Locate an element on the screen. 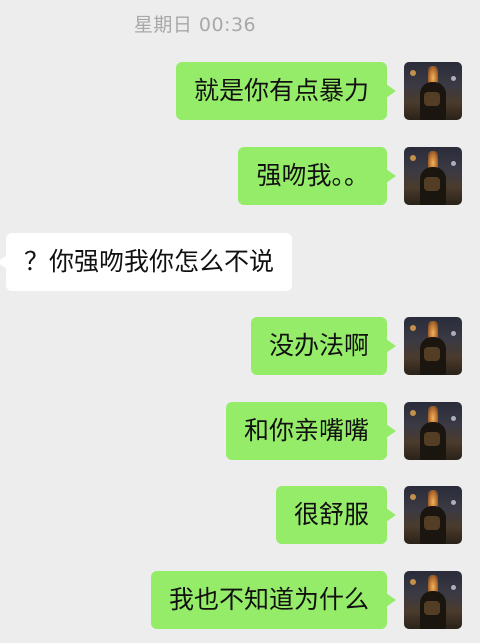  timestamp: 星期日 00:36 is located at coordinates (195, 25).